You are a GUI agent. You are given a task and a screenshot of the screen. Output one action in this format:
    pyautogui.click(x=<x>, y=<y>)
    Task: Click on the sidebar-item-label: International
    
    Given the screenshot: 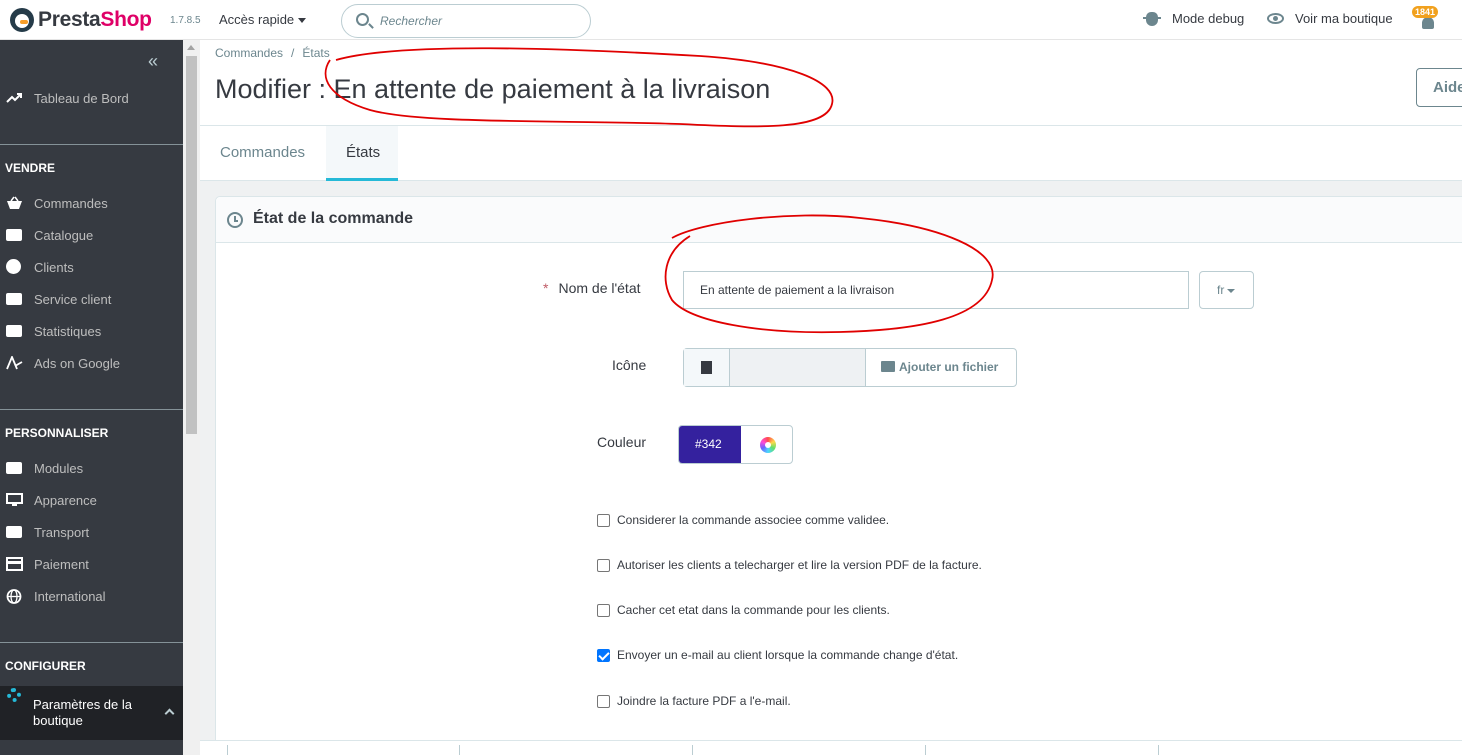 What is the action you would take?
    pyautogui.click(x=70, y=596)
    